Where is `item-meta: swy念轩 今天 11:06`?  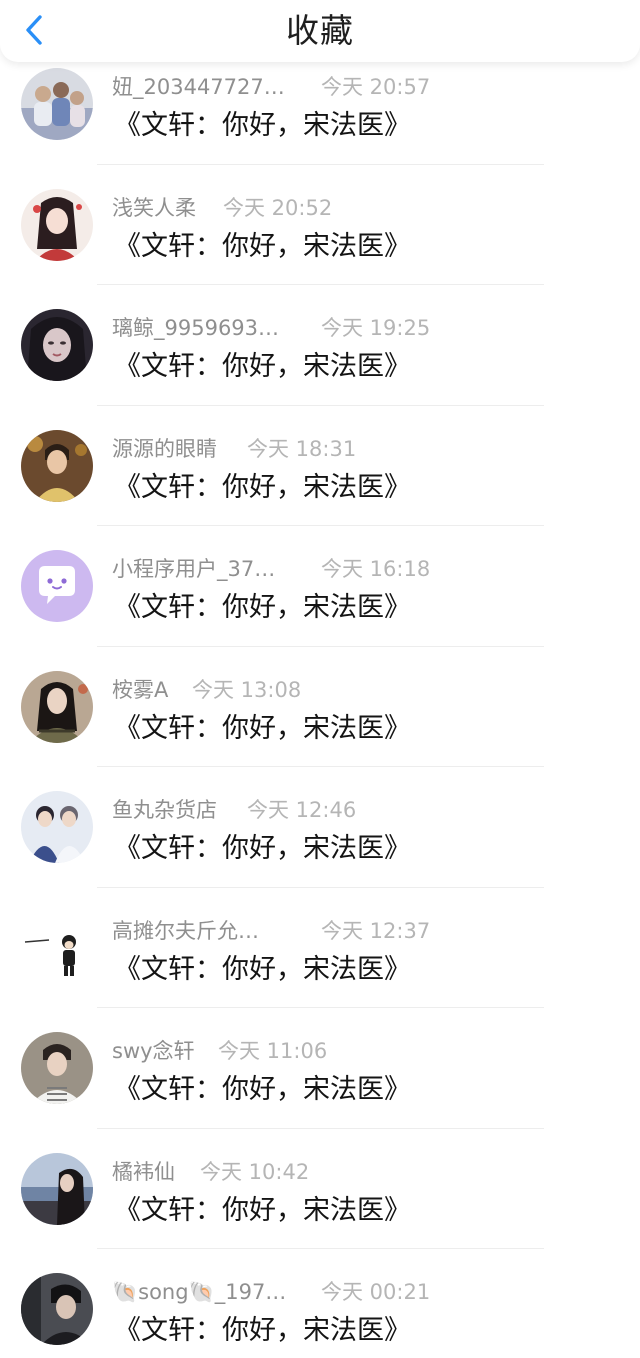 item-meta: swy念轩 今天 11:06 is located at coordinates (277, 1051).